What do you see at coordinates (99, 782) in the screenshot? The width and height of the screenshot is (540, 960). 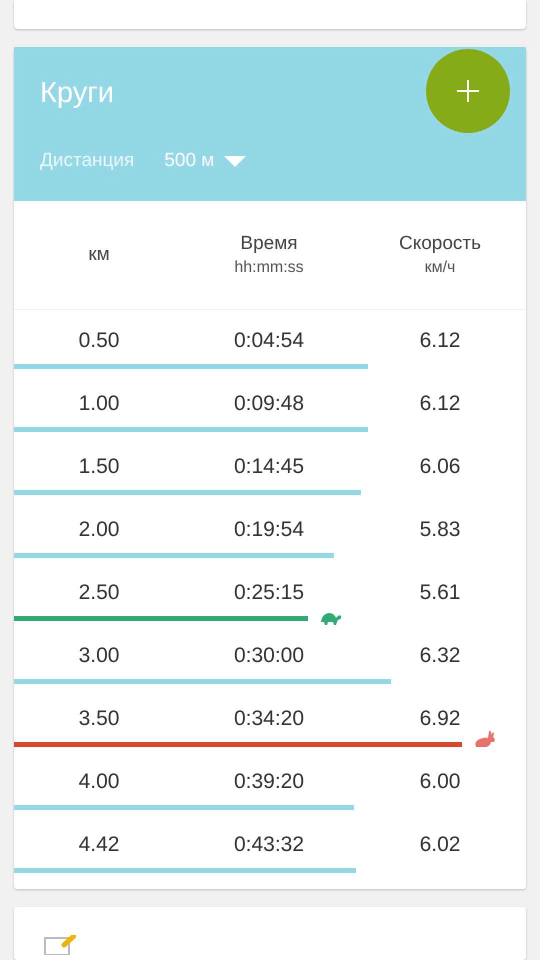 I see `distance-cell: 4.00` at bounding box center [99, 782].